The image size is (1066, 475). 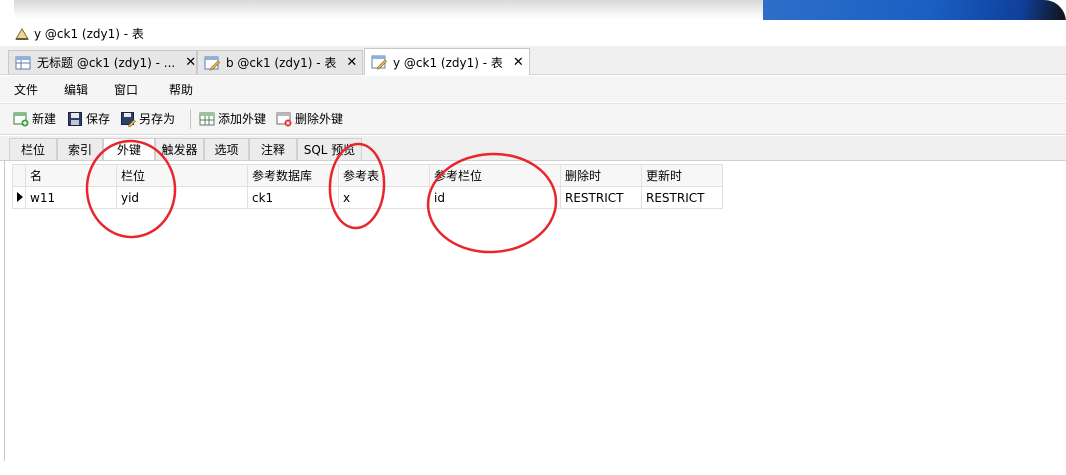 I want to click on new-table-icon, so click(x=21, y=119).